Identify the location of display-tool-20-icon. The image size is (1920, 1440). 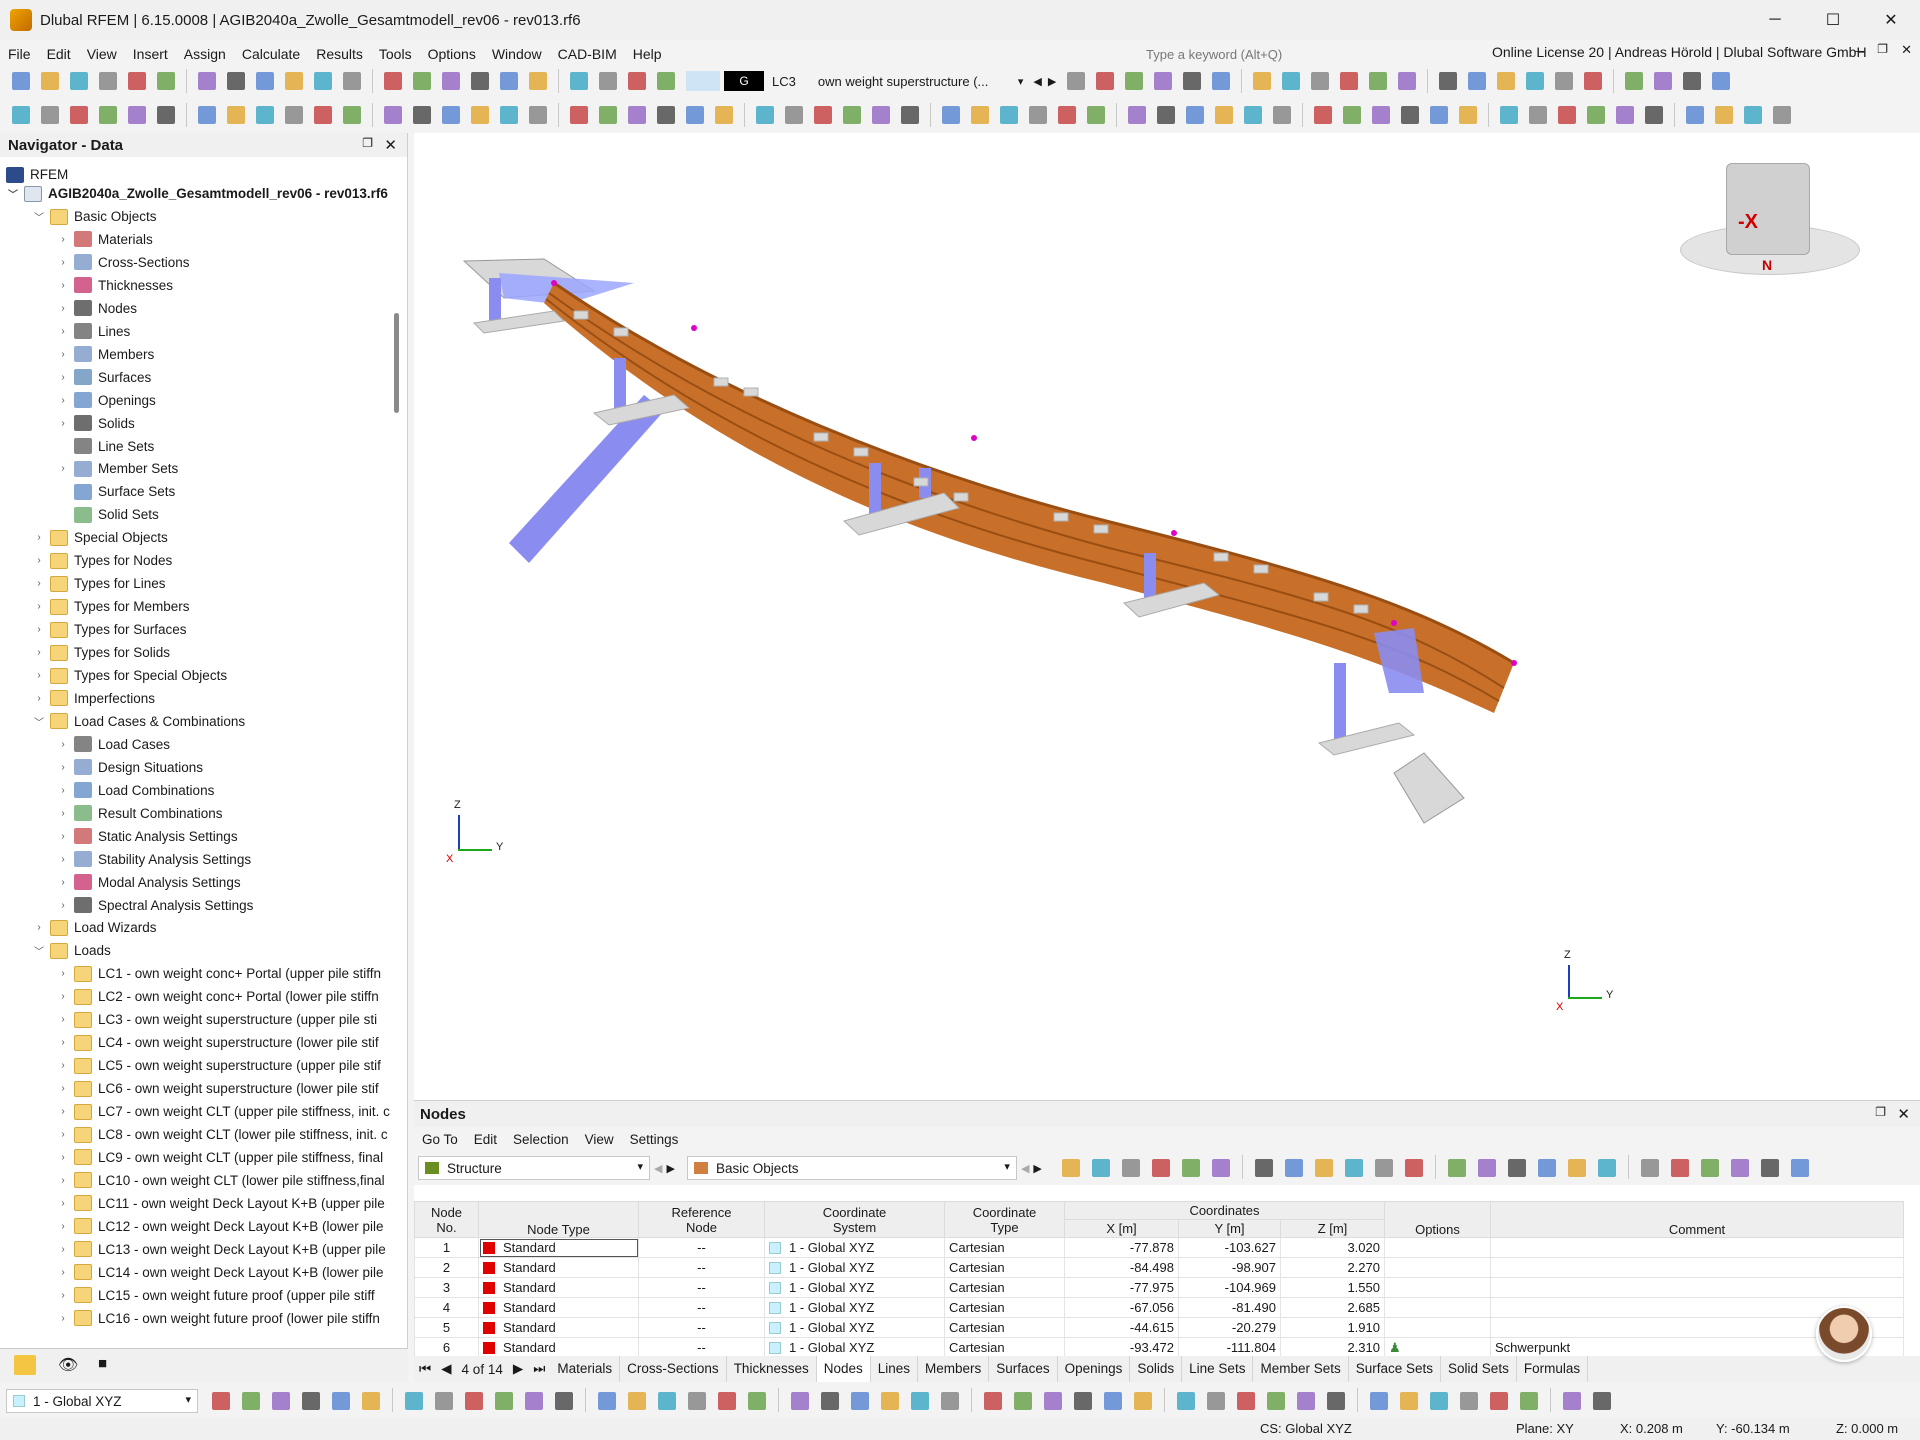
(1663, 81).